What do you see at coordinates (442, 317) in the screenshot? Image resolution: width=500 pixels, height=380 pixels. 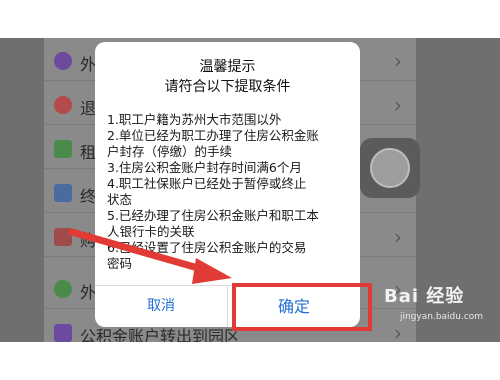 I see `watermark-url: jingyan.baidu.com` at bounding box center [442, 317].